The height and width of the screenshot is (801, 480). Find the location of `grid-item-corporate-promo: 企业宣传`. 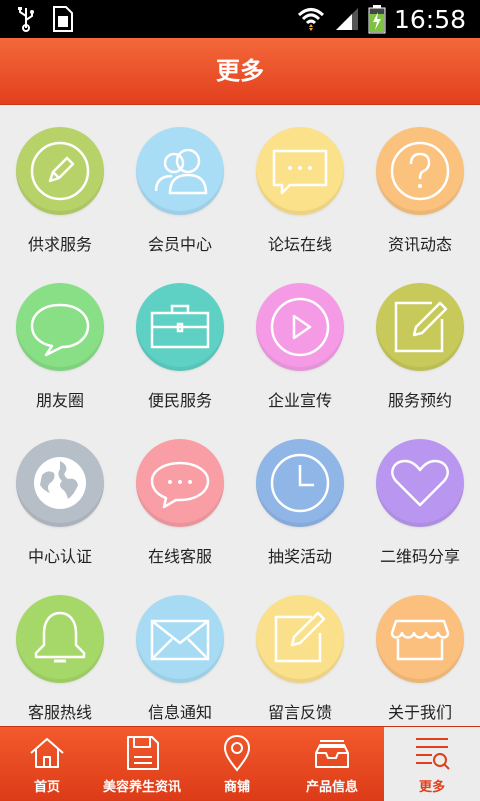

grid-item-corporate-promo: 企业宣传 is located at coordinates (300, 339).